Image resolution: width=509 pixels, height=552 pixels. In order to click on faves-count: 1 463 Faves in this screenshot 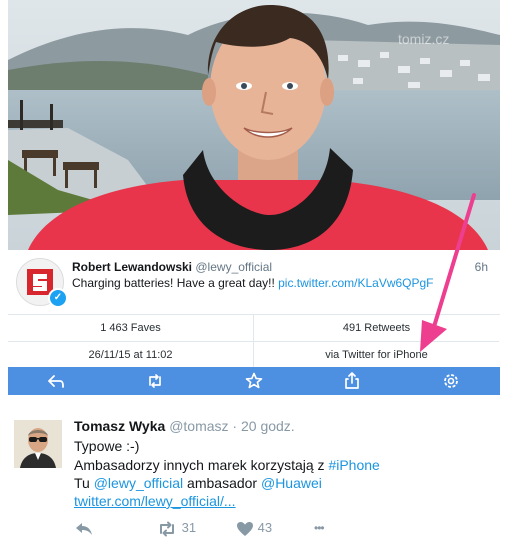, I will do `click(131, 328)`.